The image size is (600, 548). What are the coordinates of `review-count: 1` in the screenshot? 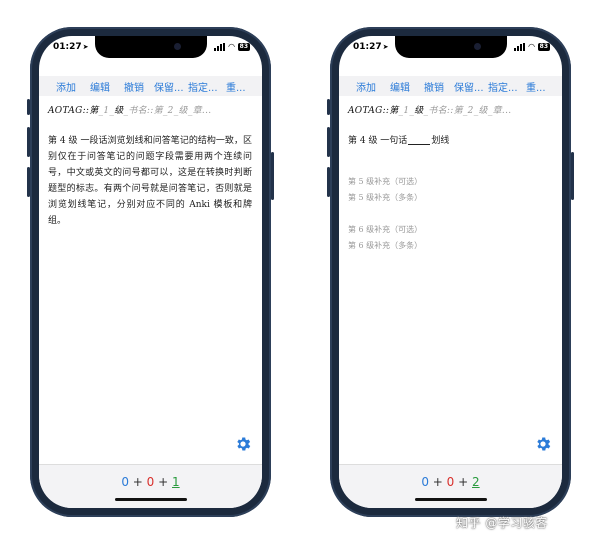 It's located at (176, 482).